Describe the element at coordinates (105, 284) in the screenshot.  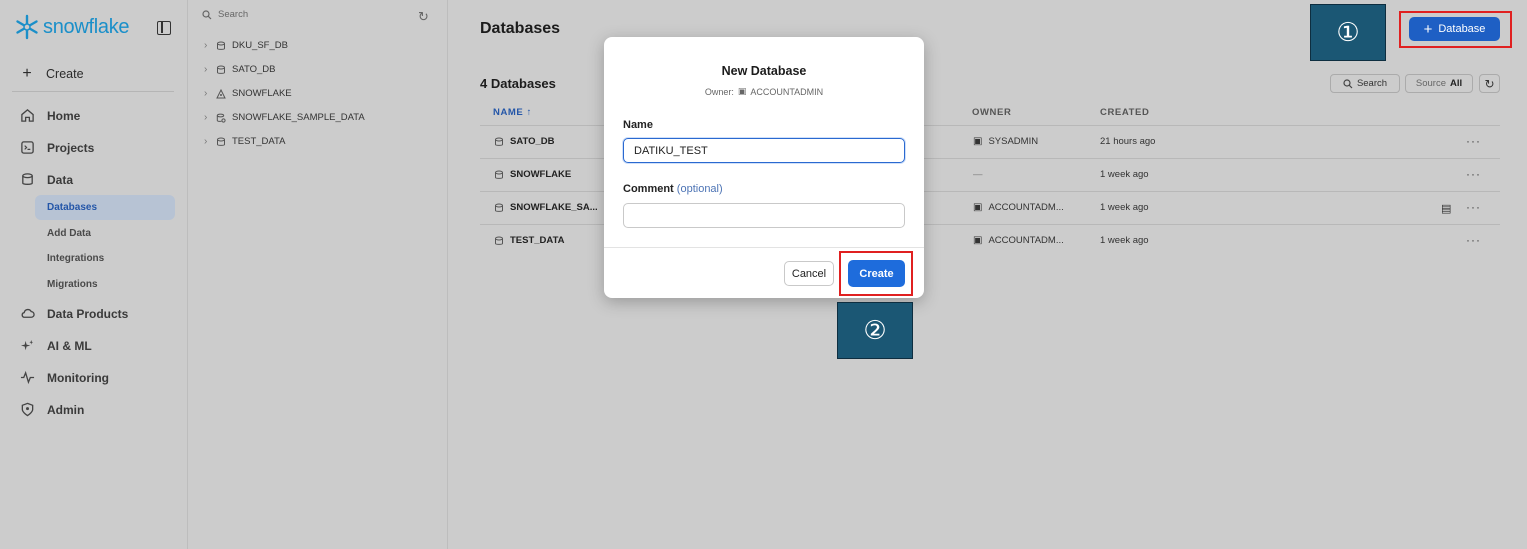
I see `sidebar-subitem-migrations: Migrations` at that location.